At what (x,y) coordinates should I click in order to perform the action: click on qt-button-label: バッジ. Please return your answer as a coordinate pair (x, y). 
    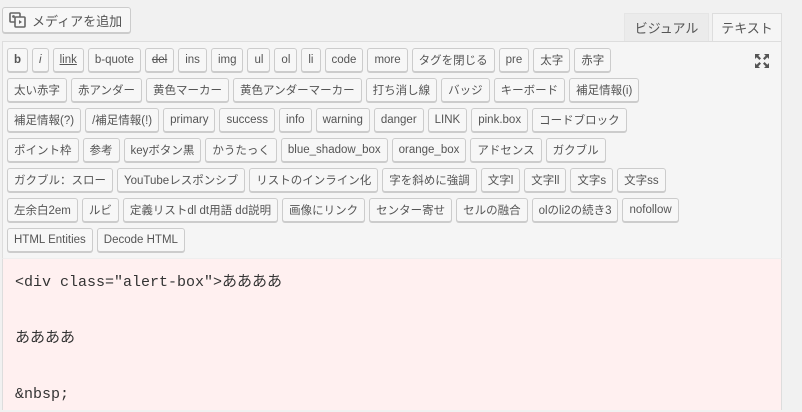
    Looking at the image, I should click on (465, 91).